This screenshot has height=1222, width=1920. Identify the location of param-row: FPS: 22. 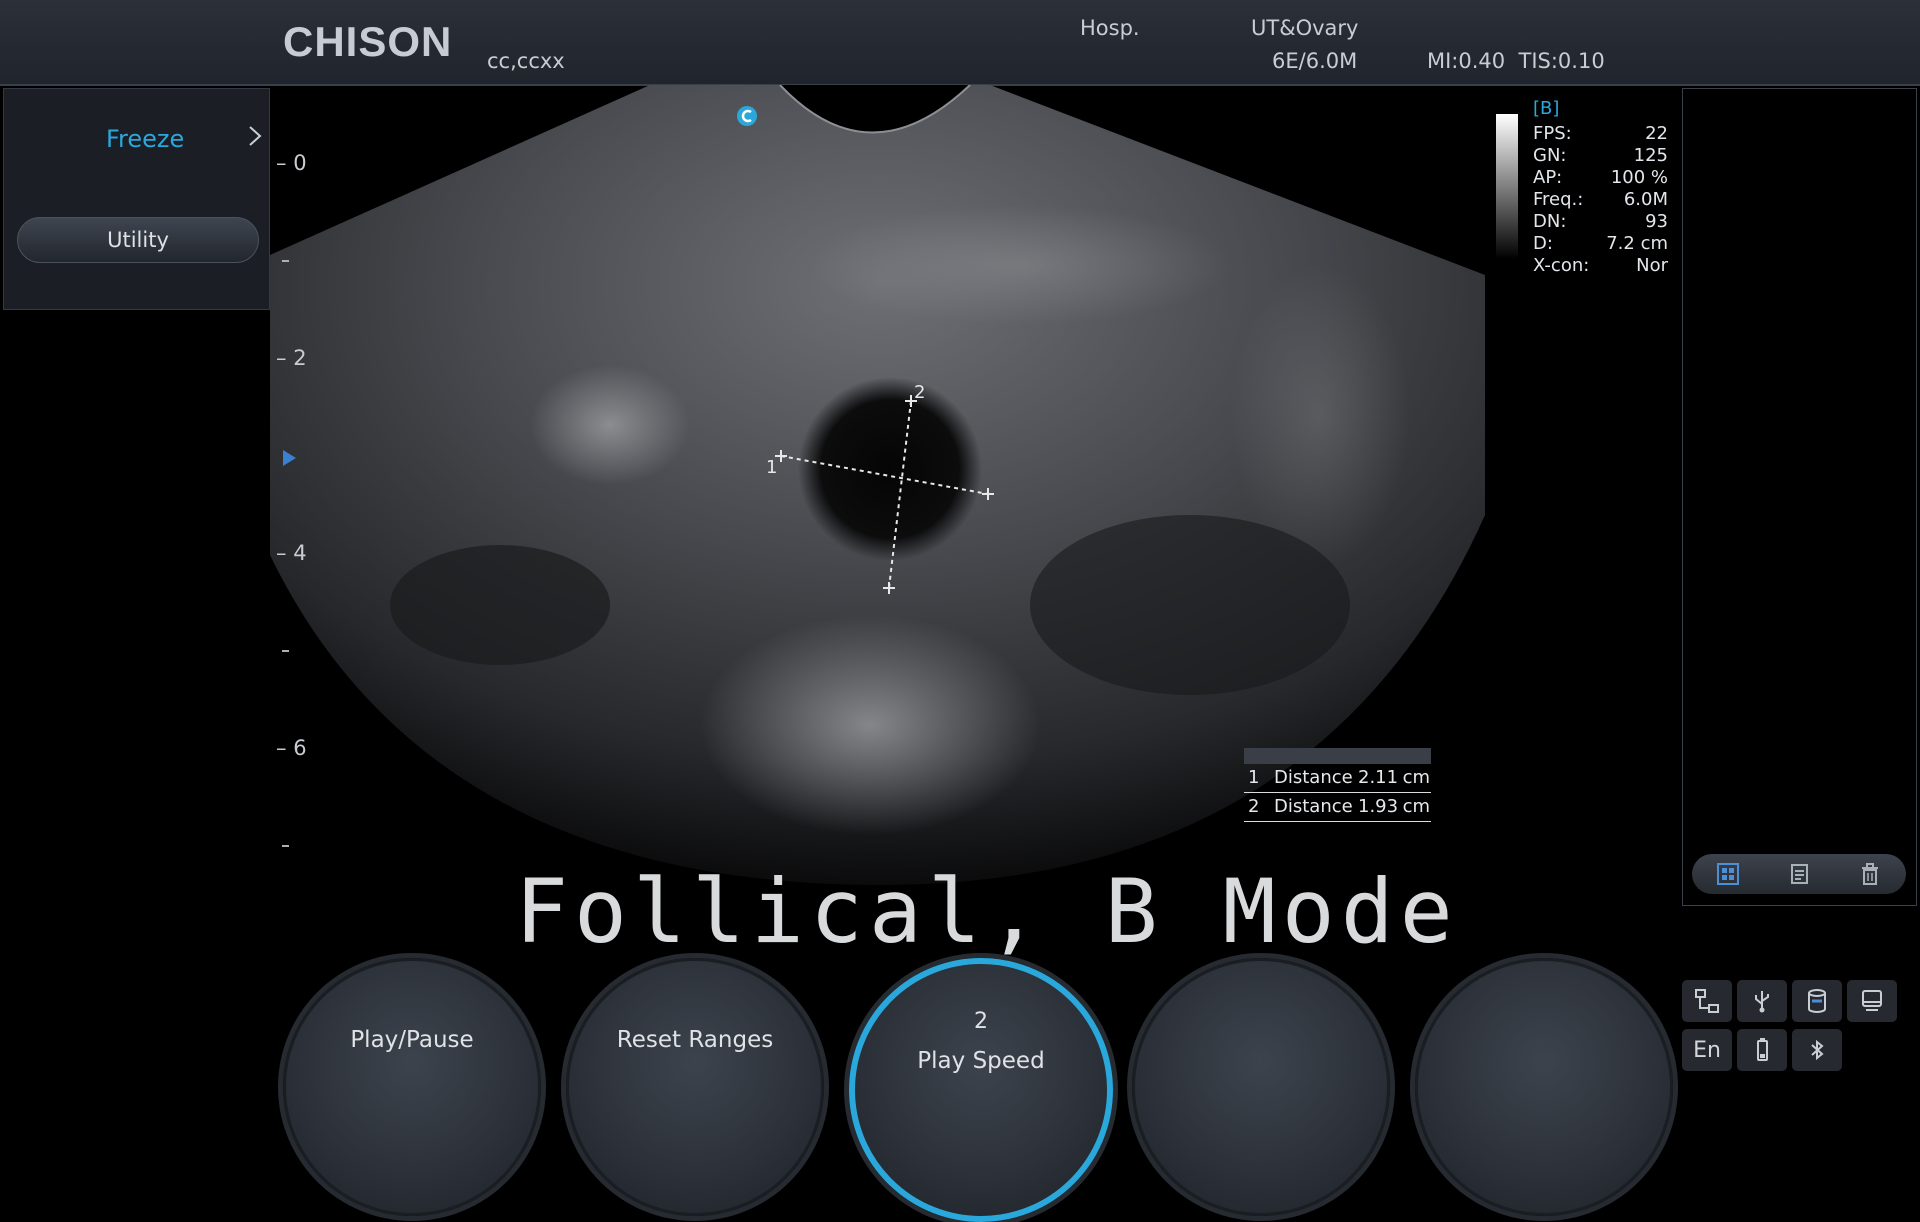
(1600, 133).